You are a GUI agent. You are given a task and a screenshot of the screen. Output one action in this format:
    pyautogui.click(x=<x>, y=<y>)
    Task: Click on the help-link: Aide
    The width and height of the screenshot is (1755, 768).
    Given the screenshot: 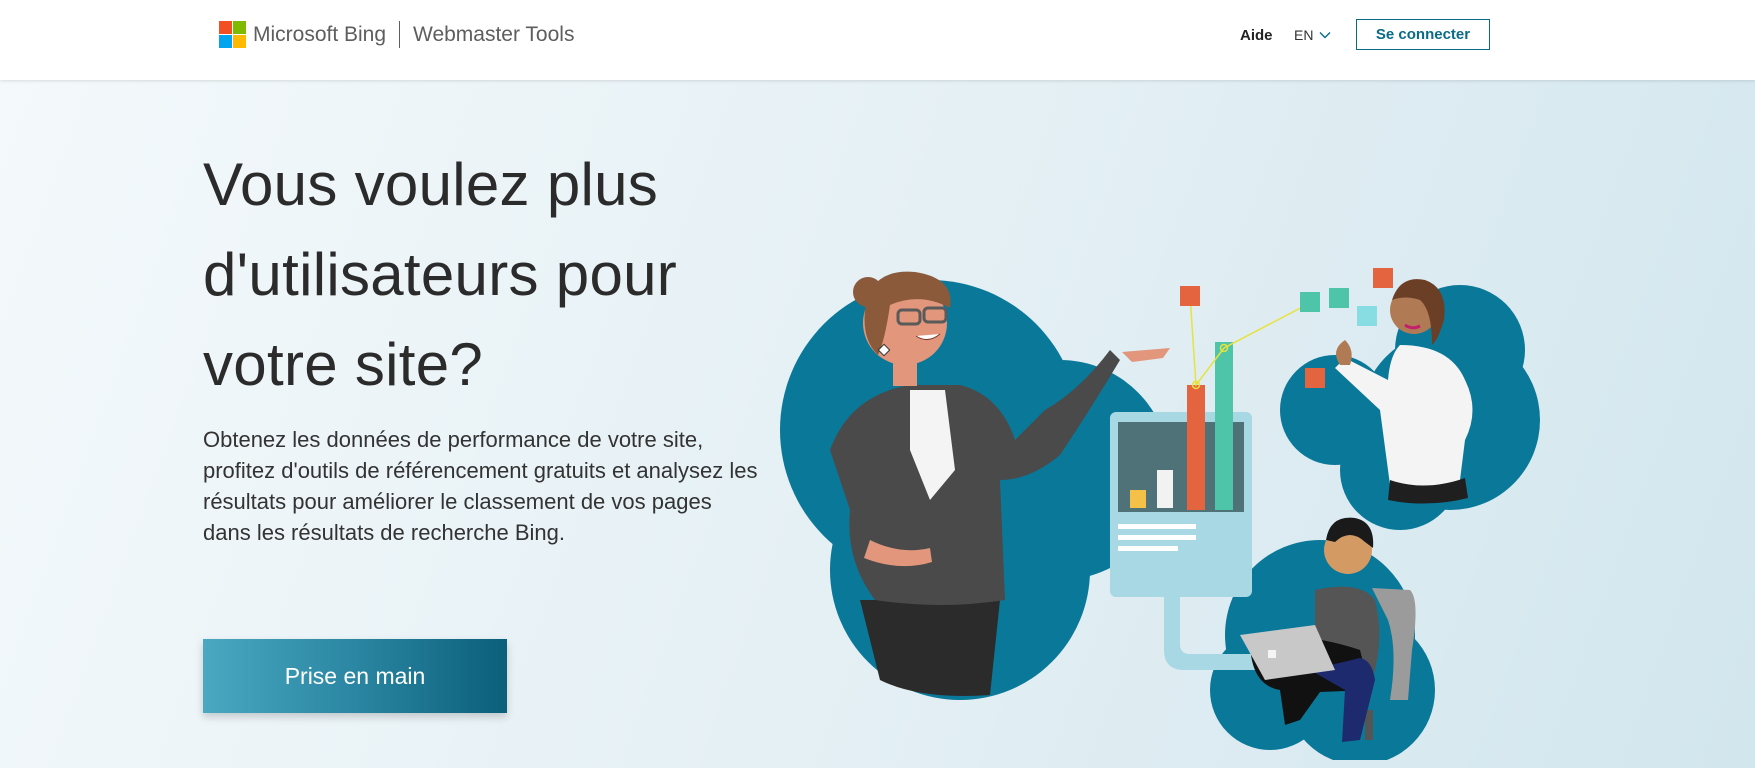 What is the action you would take?
    pyautogui.click(x=1256, y=36)
    